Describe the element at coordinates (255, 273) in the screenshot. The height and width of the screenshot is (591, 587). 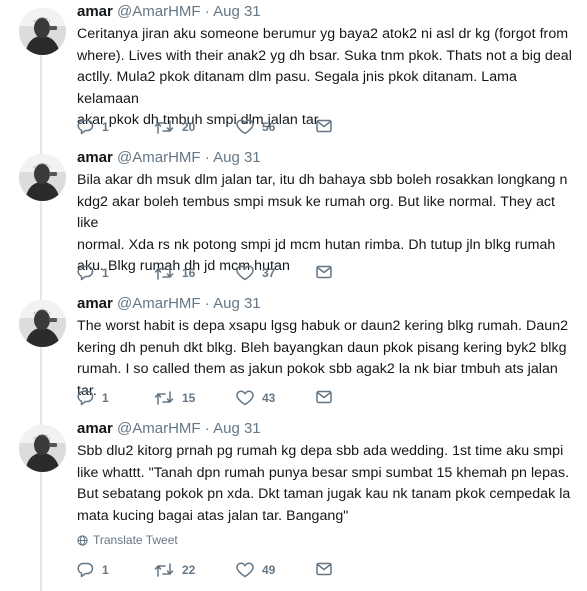
I see `like-button: 37` at that location.